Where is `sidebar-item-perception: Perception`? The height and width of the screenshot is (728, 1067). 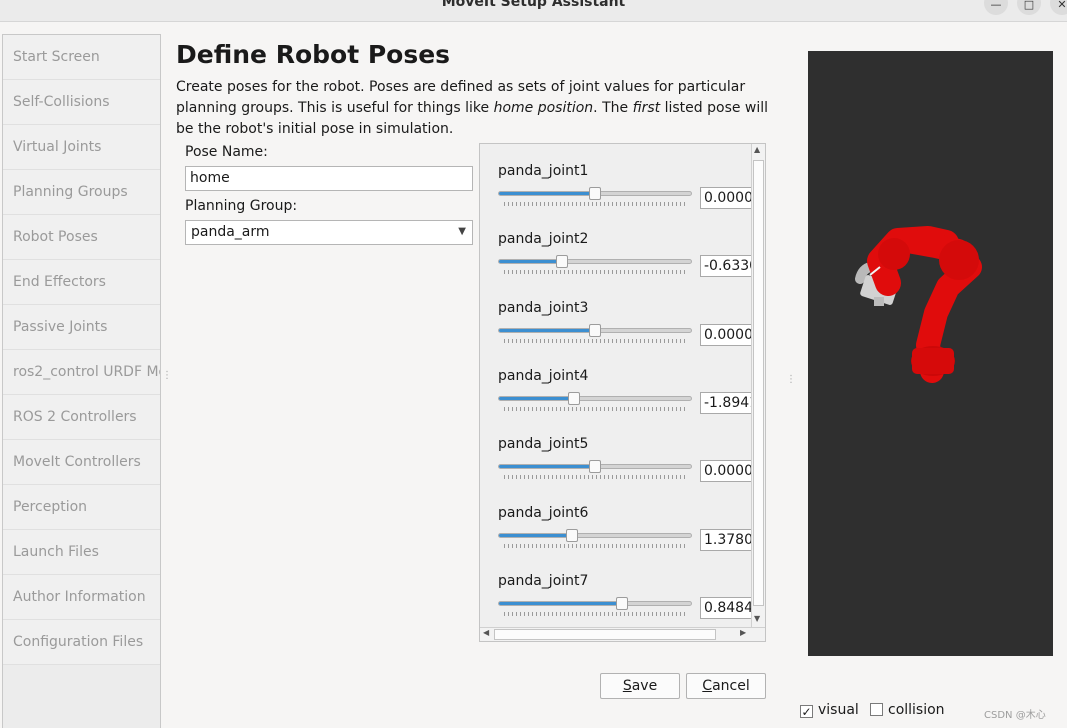 sidebar-item-perception: Perception is located at coordinates (81, 507).